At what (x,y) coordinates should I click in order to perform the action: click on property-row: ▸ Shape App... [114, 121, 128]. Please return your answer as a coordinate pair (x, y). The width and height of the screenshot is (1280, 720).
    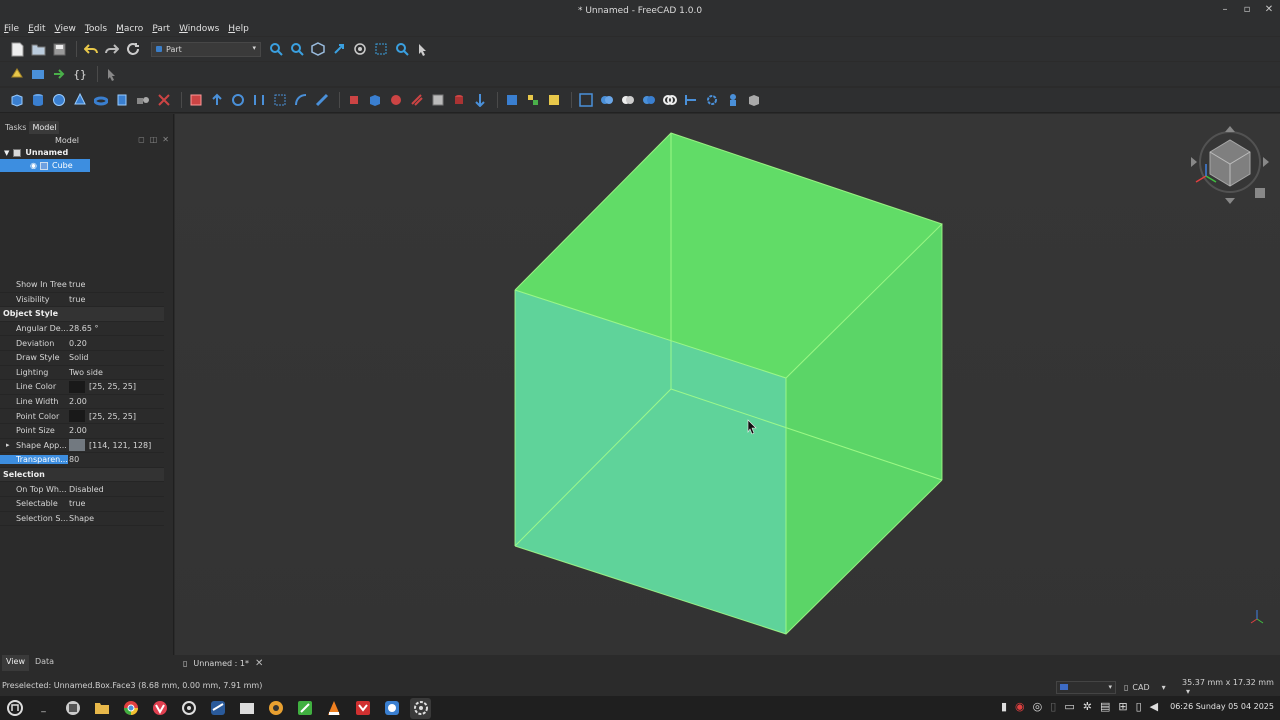
    Looking at the image, I should click on (82, 446).